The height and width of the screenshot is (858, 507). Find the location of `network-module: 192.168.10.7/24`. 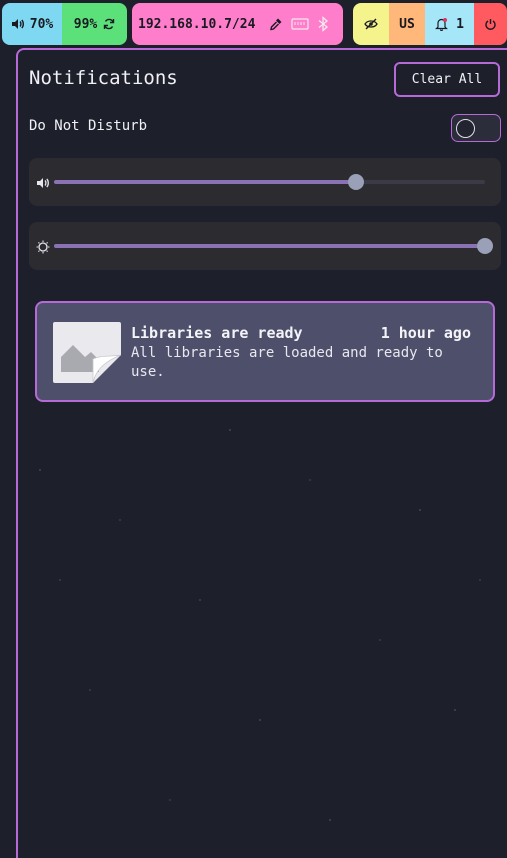

network-module: 192.168.10.7/24 is located at coordinates (237, 24).